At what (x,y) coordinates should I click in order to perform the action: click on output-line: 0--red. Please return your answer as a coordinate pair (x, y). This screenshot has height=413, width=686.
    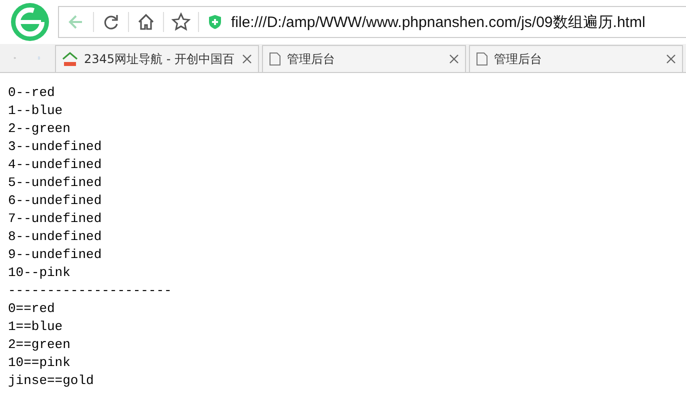
    Looking at the image, I should click on (32, 93).